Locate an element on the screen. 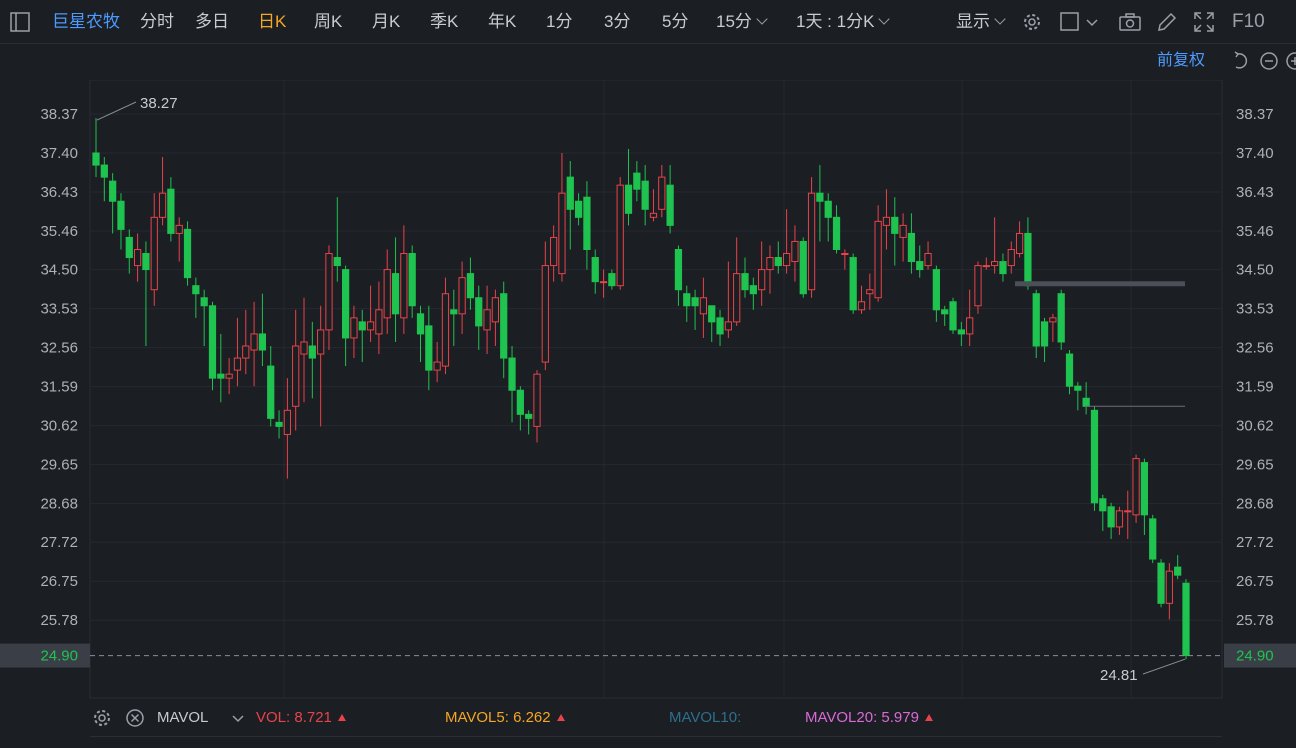 The height and width of the screenshot is (748, 1296). tab-period-monthly: 月K is located at coordinates (386, 22).